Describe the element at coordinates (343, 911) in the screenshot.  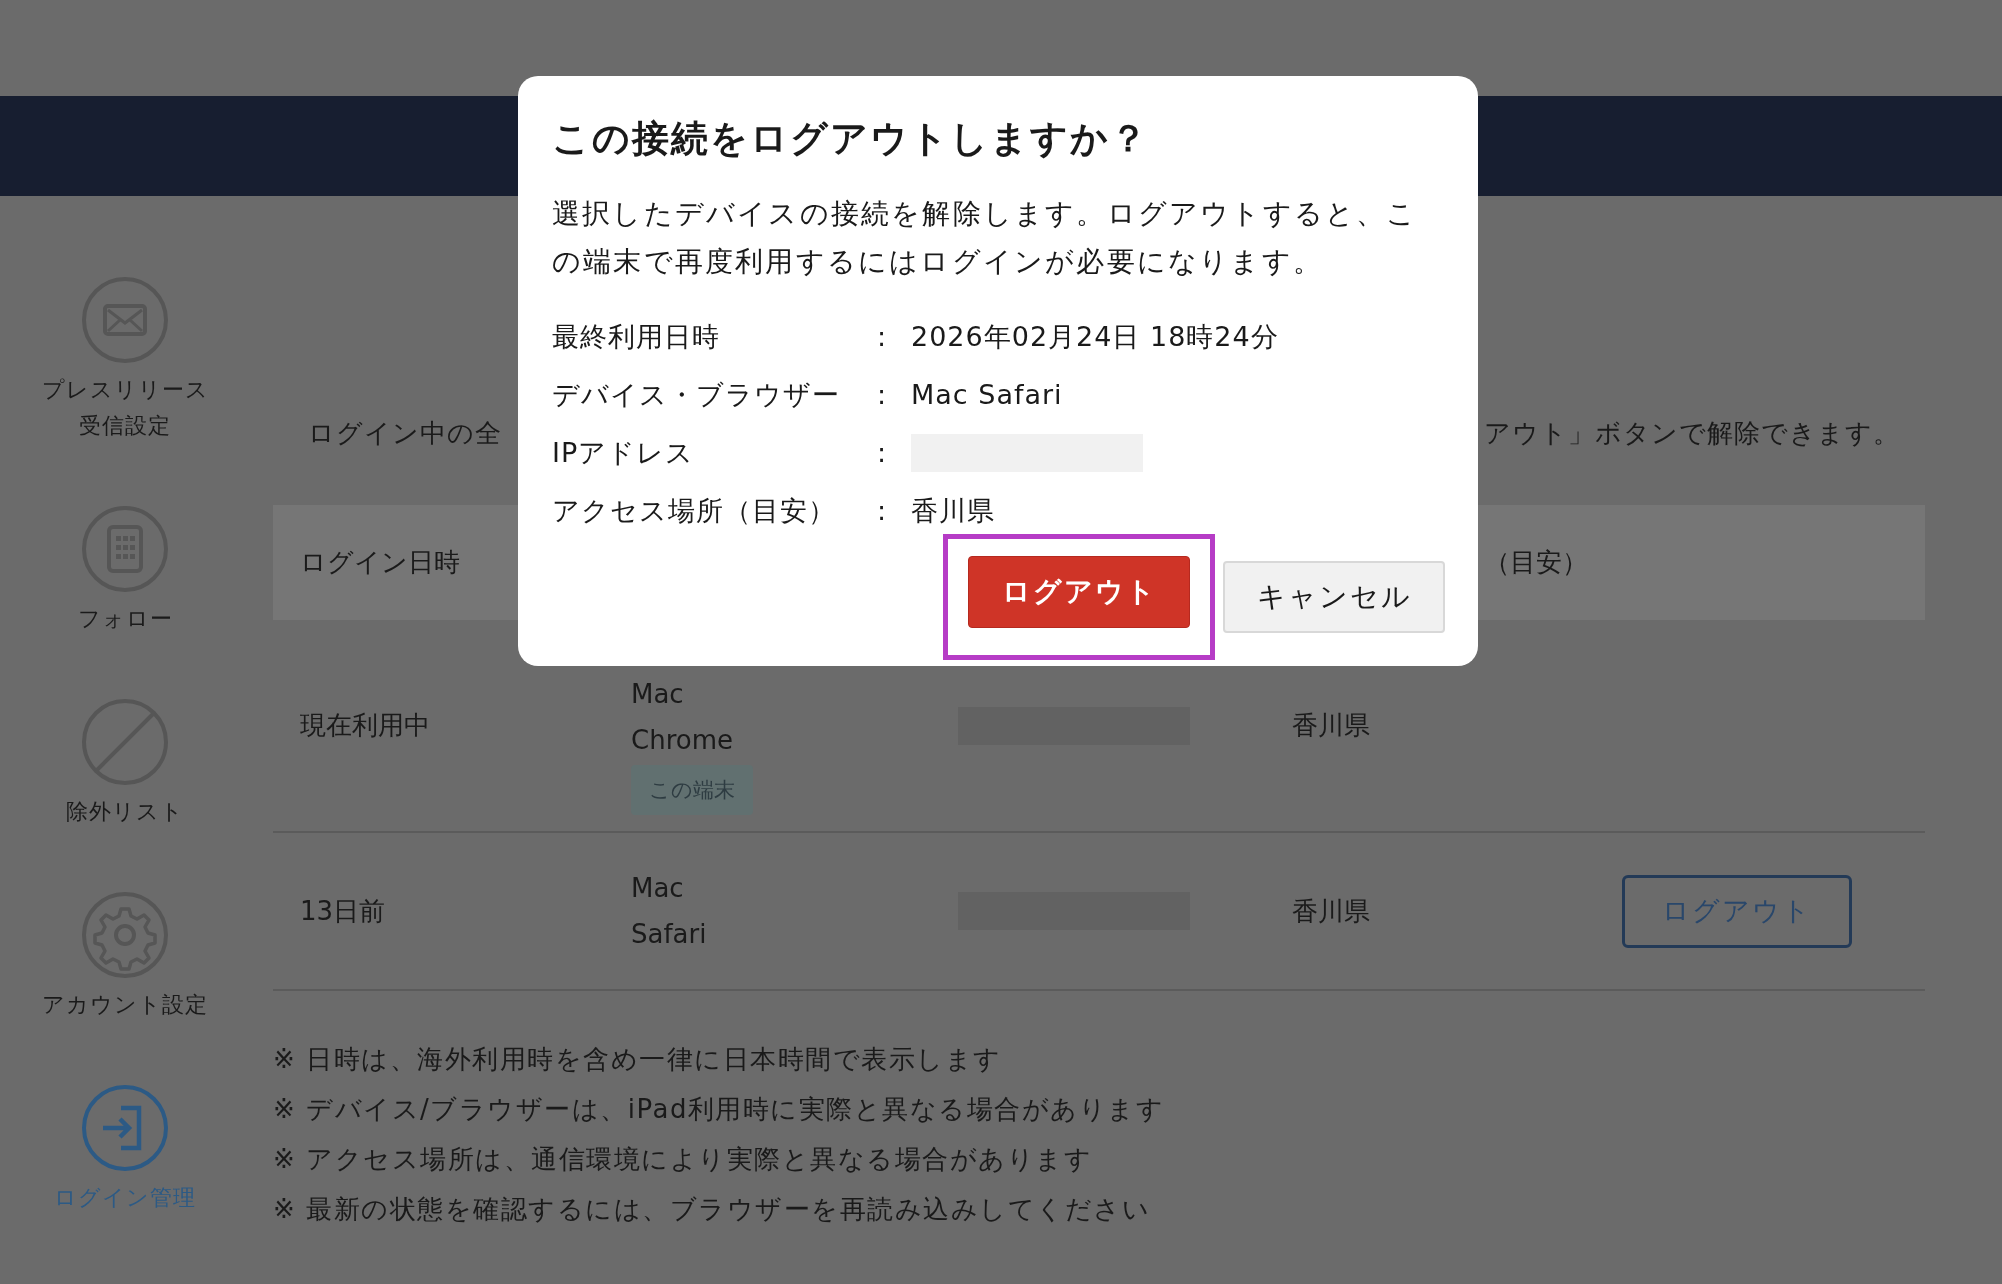
I see `table-cell-text: 13日前` at that location.